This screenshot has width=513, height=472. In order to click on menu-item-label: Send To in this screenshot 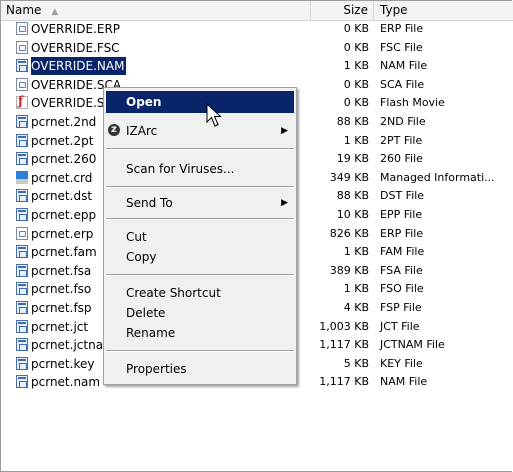, I will do `click(149, 203)`.